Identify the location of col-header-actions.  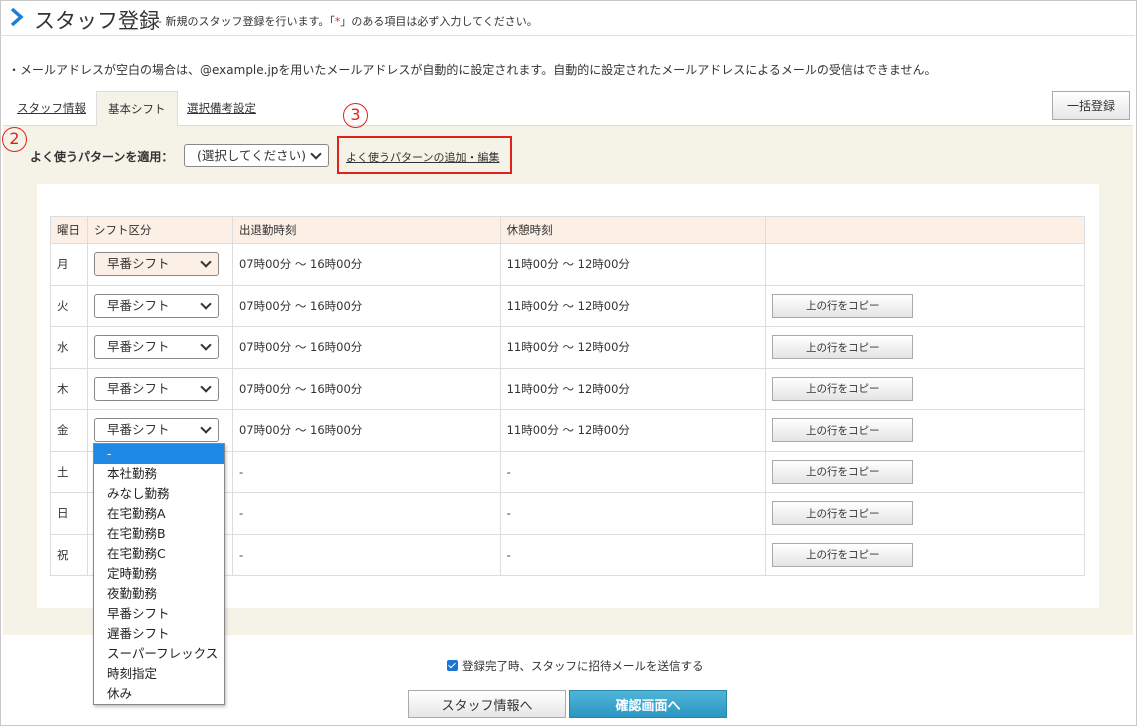
(925, 230).